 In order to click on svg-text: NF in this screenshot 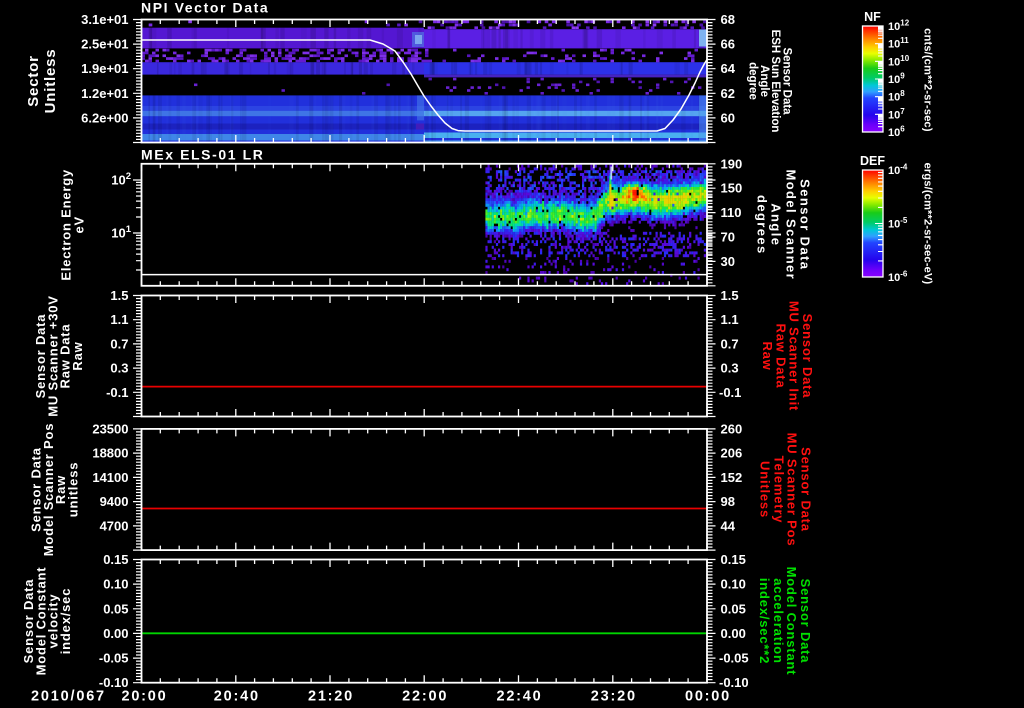, I will do `click(872, 17)`.